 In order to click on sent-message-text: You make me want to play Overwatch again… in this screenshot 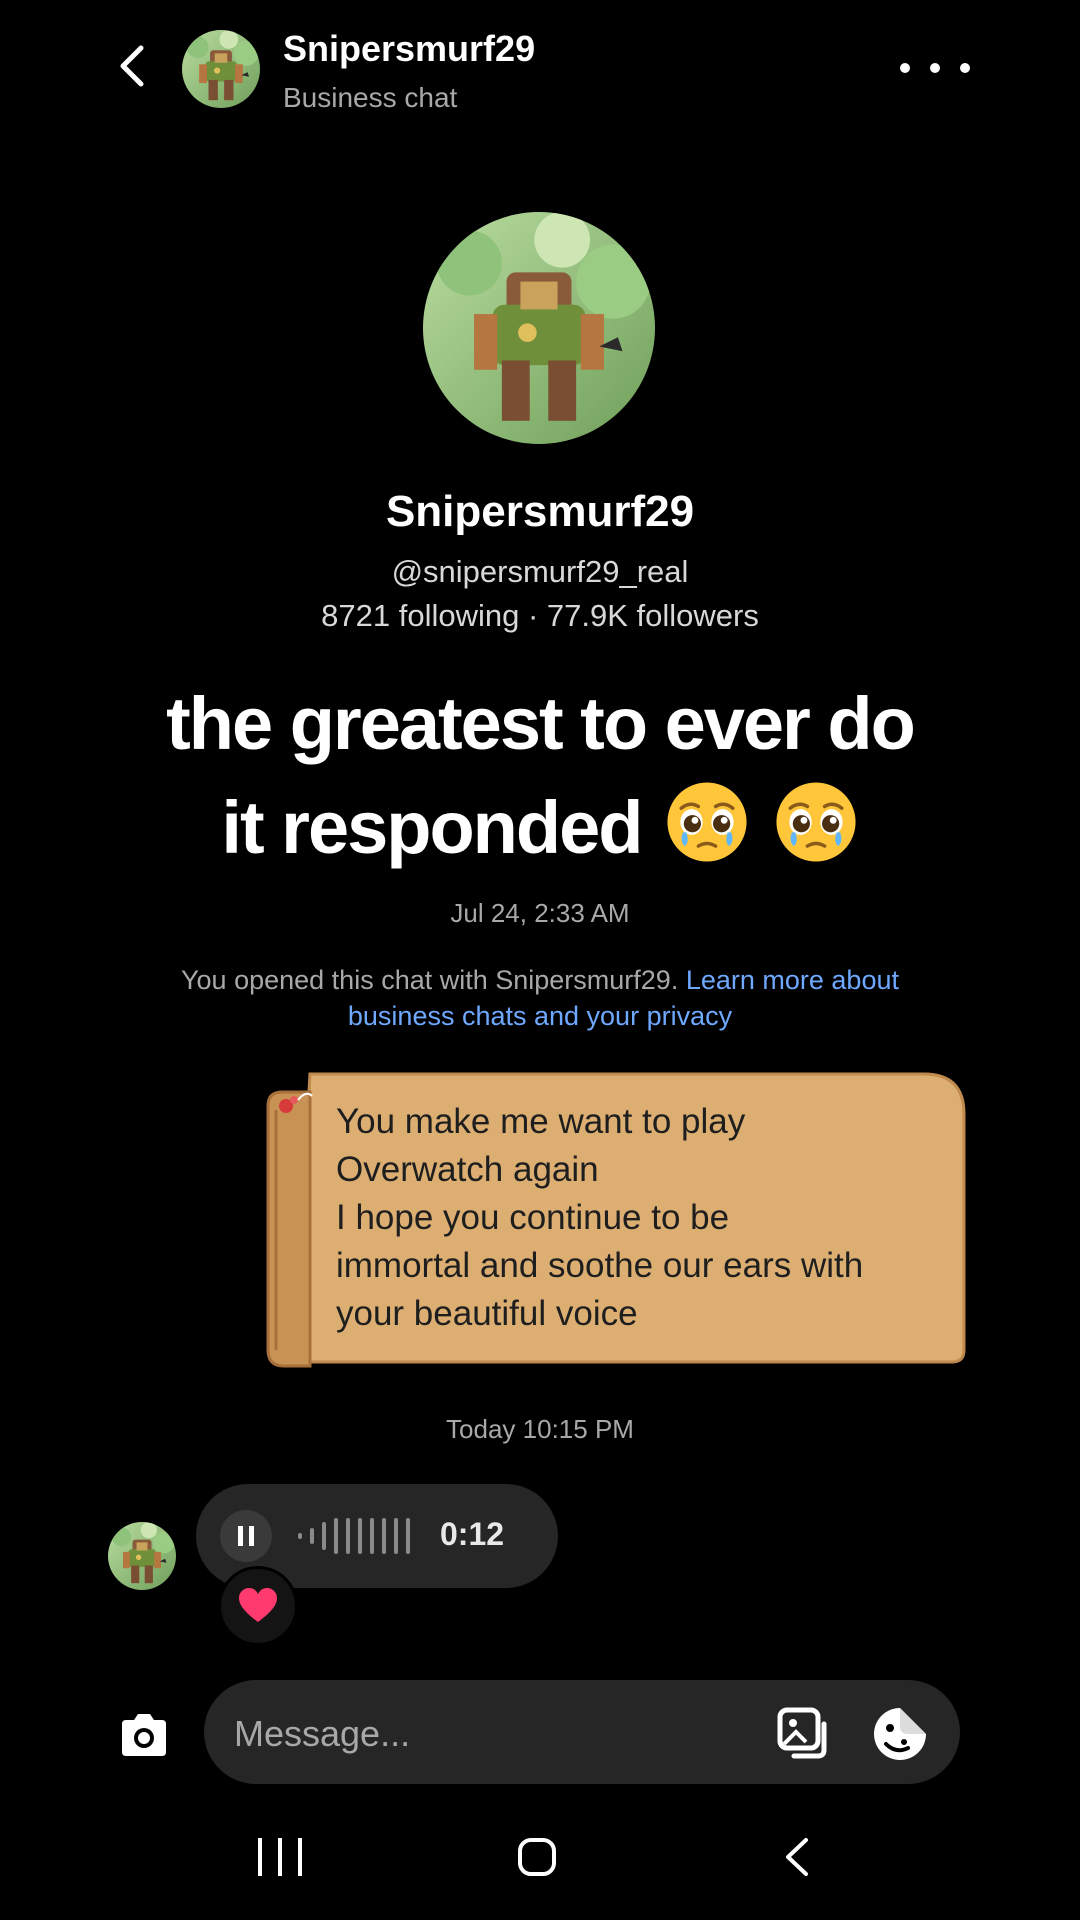, I will do `click(600, 1217)`.